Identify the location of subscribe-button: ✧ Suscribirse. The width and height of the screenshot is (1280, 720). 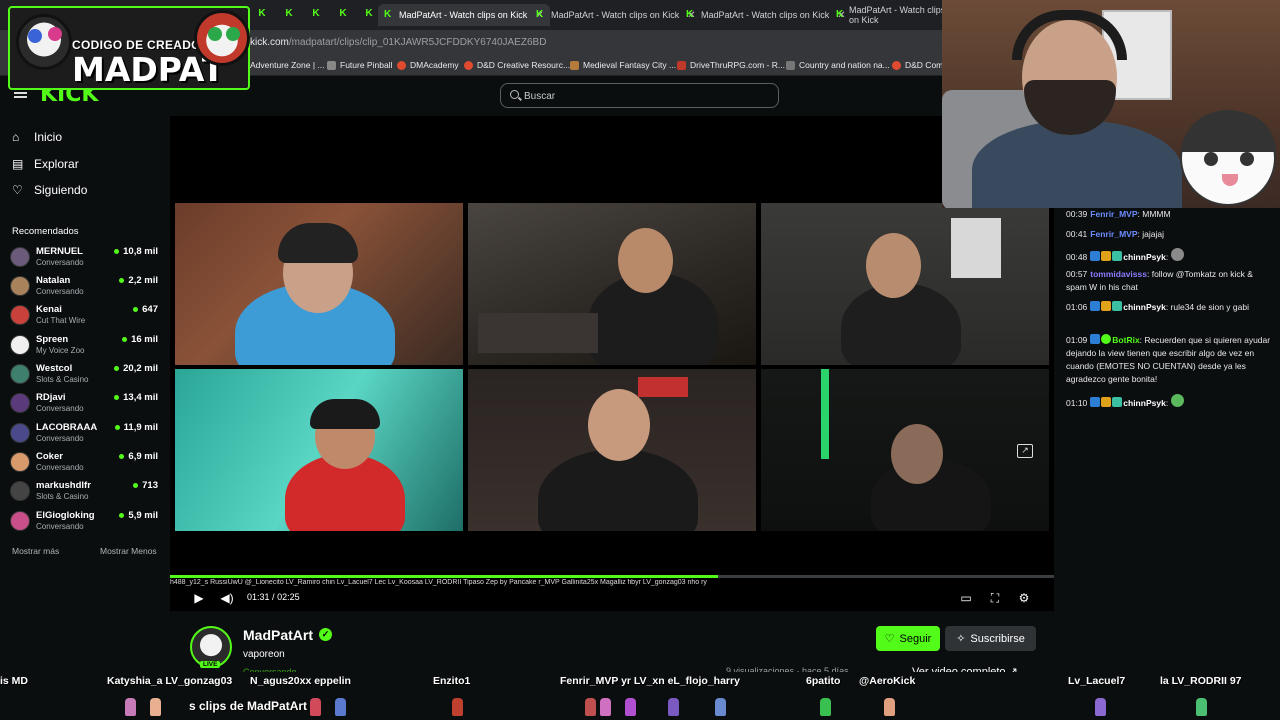
(990, 638).